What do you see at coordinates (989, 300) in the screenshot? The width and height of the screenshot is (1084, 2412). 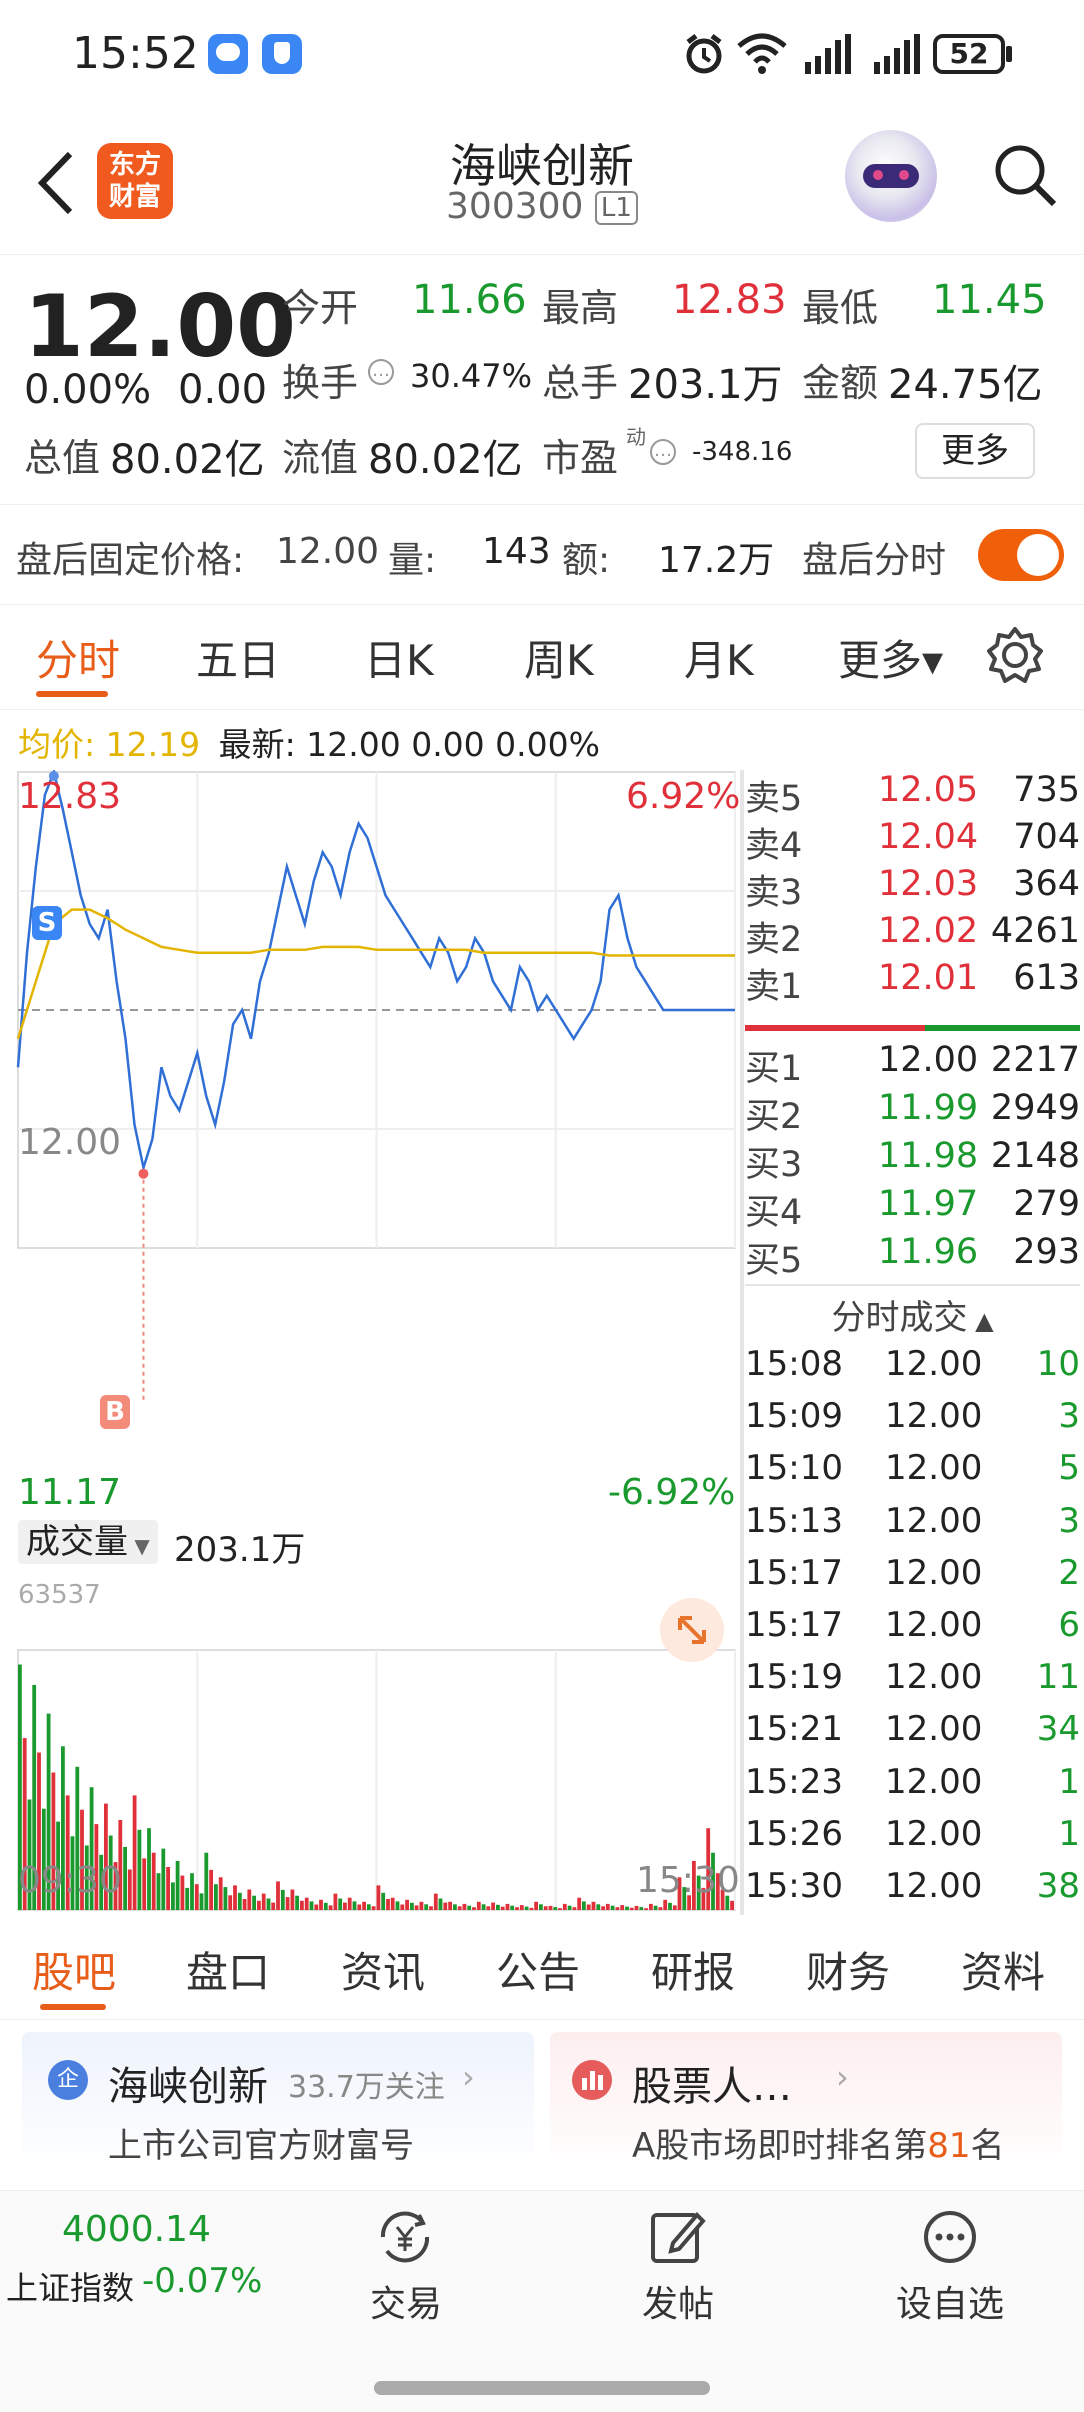 I see `low-value: 11.45` at bounding box center [989, 300].